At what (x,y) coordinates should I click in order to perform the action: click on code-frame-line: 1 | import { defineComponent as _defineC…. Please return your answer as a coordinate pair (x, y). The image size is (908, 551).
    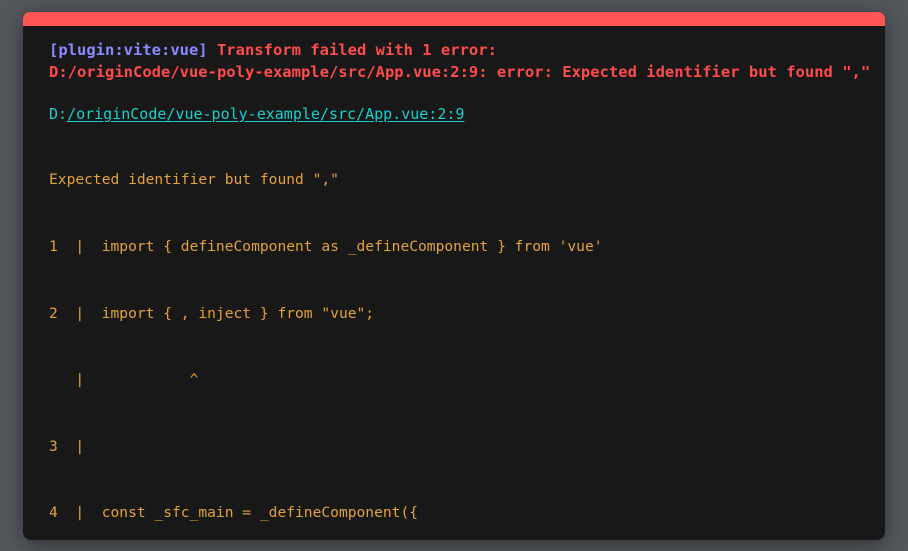
    Looking at the image, I should click on (326, 247).